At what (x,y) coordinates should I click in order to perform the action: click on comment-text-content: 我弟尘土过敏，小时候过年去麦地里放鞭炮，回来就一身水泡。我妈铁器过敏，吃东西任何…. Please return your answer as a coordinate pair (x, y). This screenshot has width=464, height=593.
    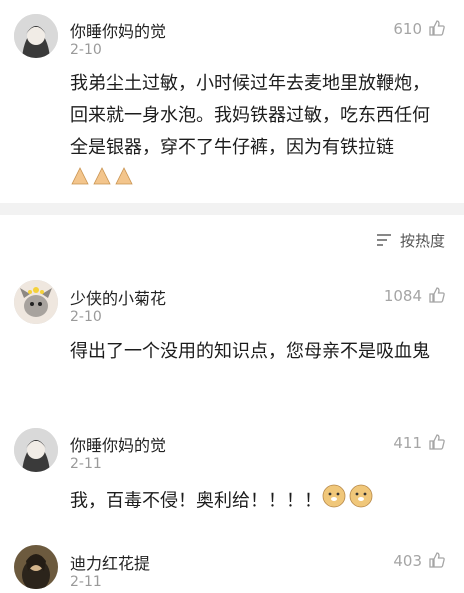
    Looking at the image, I should click on (250, 115).